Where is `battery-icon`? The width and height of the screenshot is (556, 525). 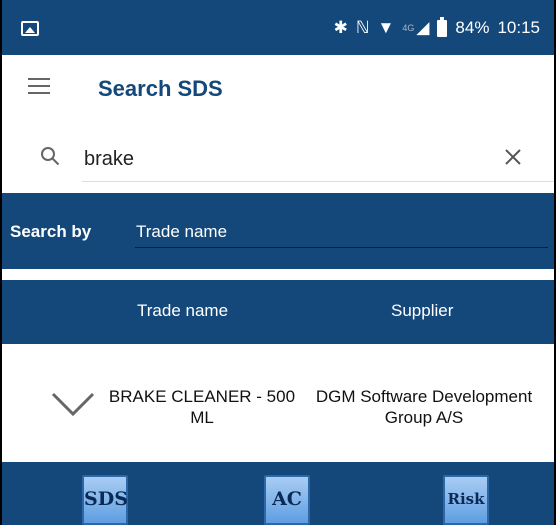 battery-icon is located at coordinates (442, 26).